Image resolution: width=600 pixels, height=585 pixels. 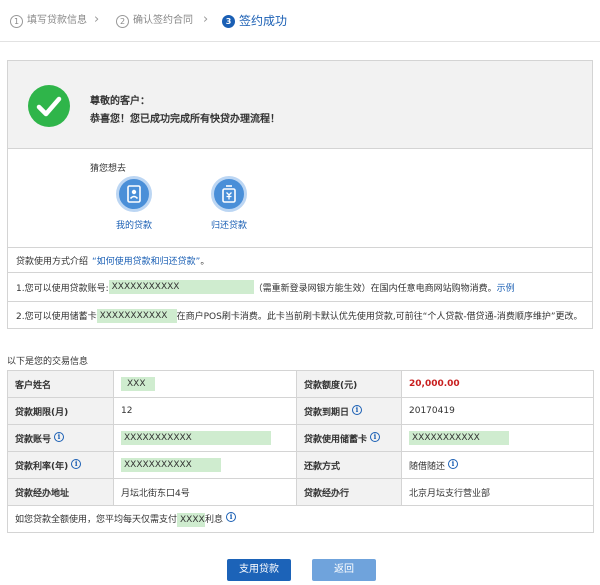 I want to click on step-label: 填写贷款信息, so click(x=57, y=20).